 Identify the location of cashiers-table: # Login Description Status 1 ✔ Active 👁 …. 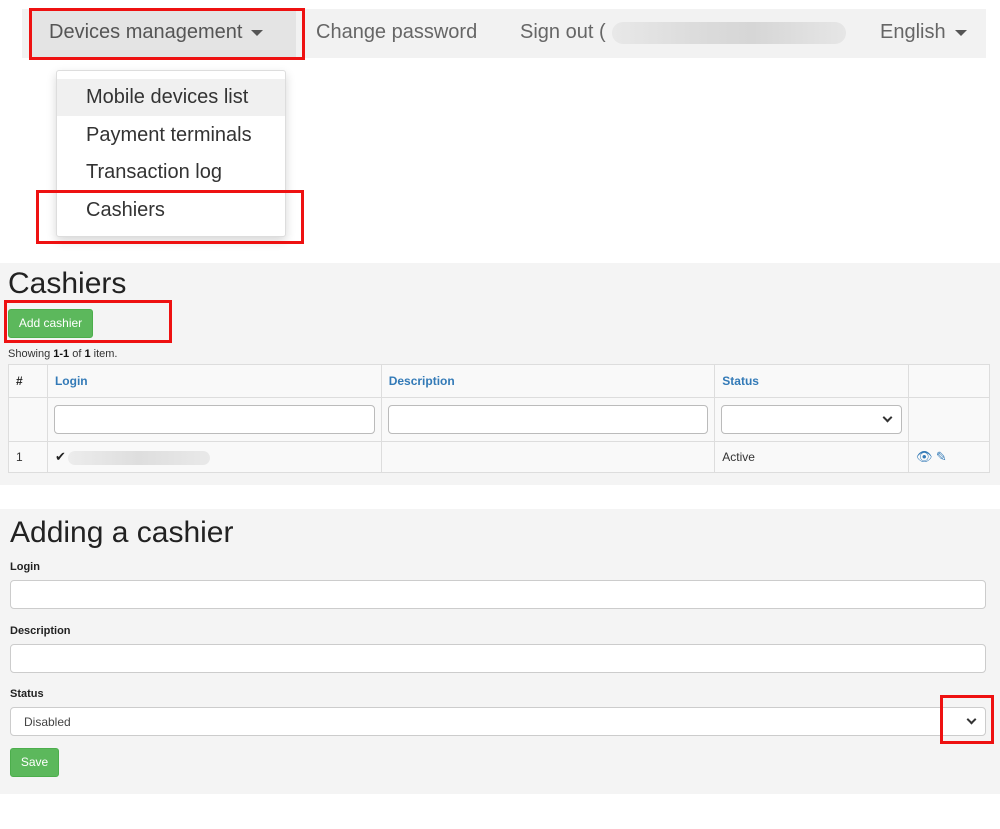
(499, 418).